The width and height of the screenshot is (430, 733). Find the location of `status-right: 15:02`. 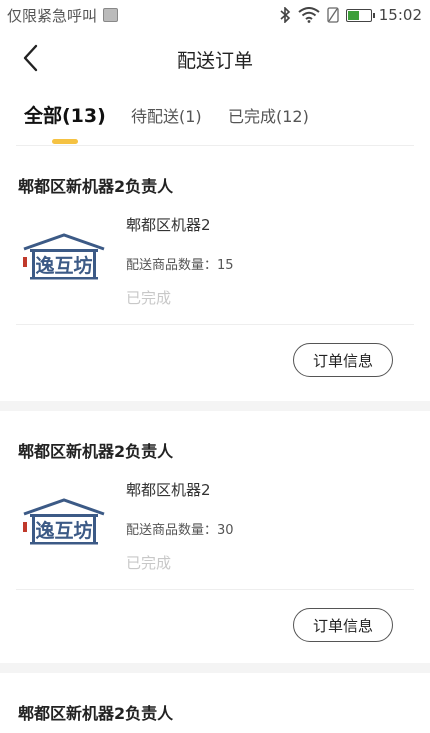

status-right: 15:02 is located at coordinates (351, 15).